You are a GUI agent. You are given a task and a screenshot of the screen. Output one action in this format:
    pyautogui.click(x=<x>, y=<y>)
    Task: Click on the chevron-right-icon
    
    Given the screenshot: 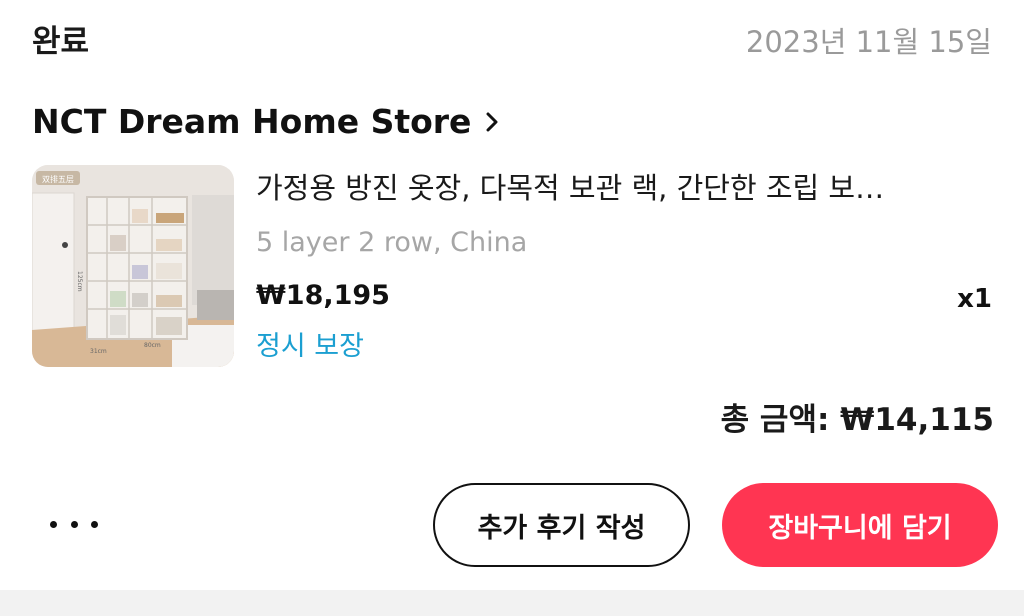 What is the action you would take?
    pyautogui.click(x=492, y=122)
    